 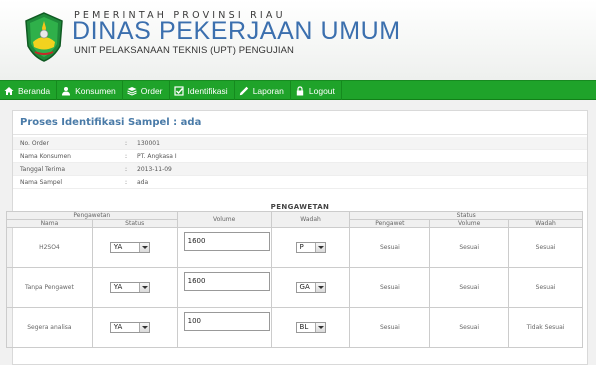 I want to click on page-title: Proses Identifikasi Sampel : ada, so click(x=300, y=123).